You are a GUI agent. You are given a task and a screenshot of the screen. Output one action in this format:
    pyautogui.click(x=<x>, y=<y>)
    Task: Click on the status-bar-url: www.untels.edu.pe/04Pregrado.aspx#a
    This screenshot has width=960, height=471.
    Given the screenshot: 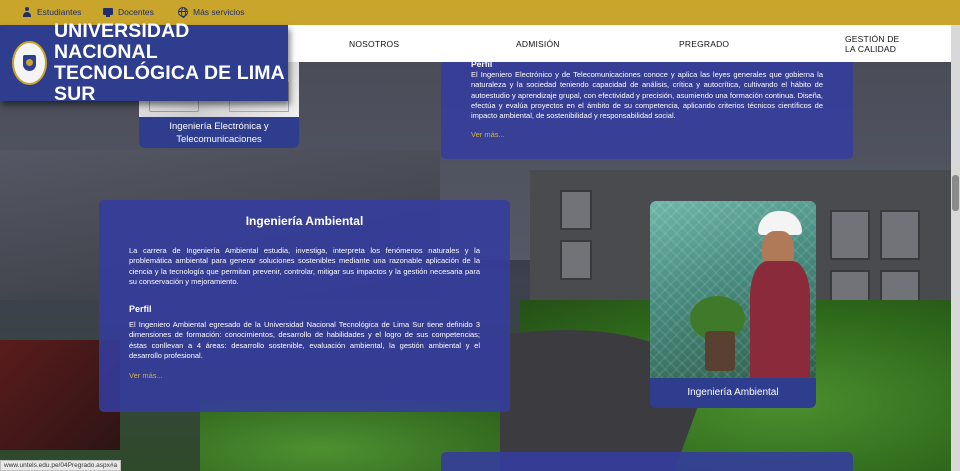 What is the action you would take?
    pyautogui.click(x=61, y=465)
    